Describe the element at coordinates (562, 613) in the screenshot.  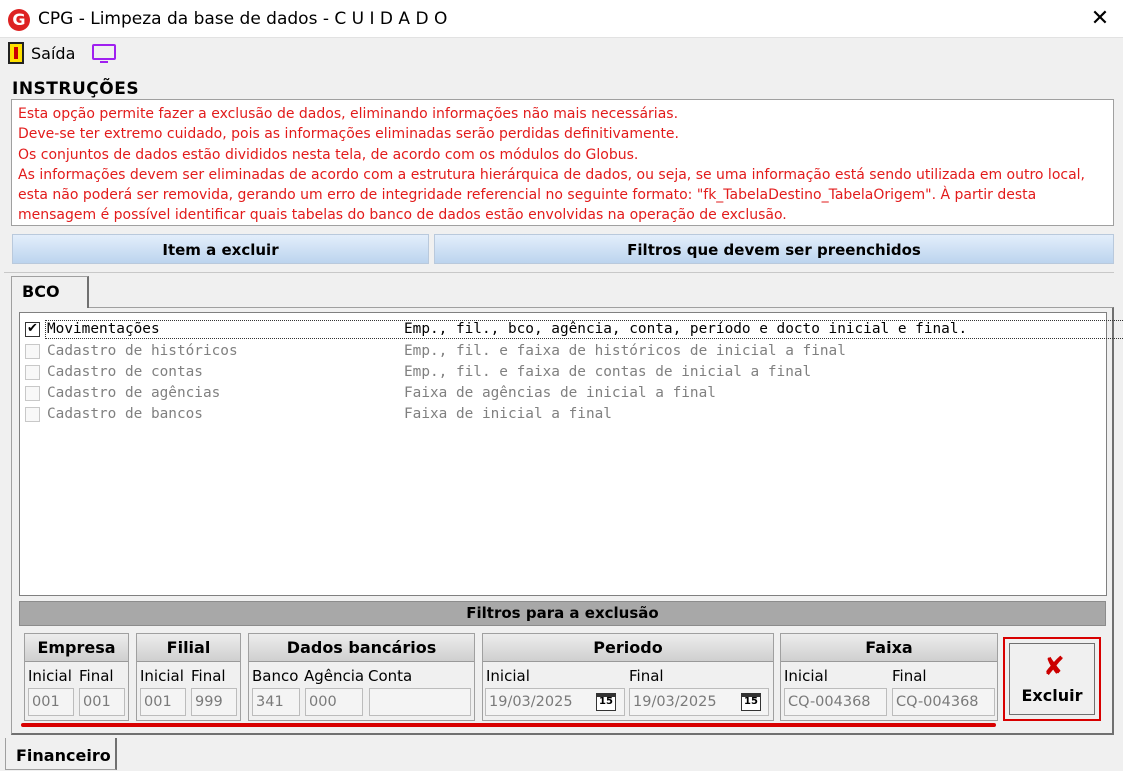
I see `filters-section-header: Filtros para a exclusão` at that location.